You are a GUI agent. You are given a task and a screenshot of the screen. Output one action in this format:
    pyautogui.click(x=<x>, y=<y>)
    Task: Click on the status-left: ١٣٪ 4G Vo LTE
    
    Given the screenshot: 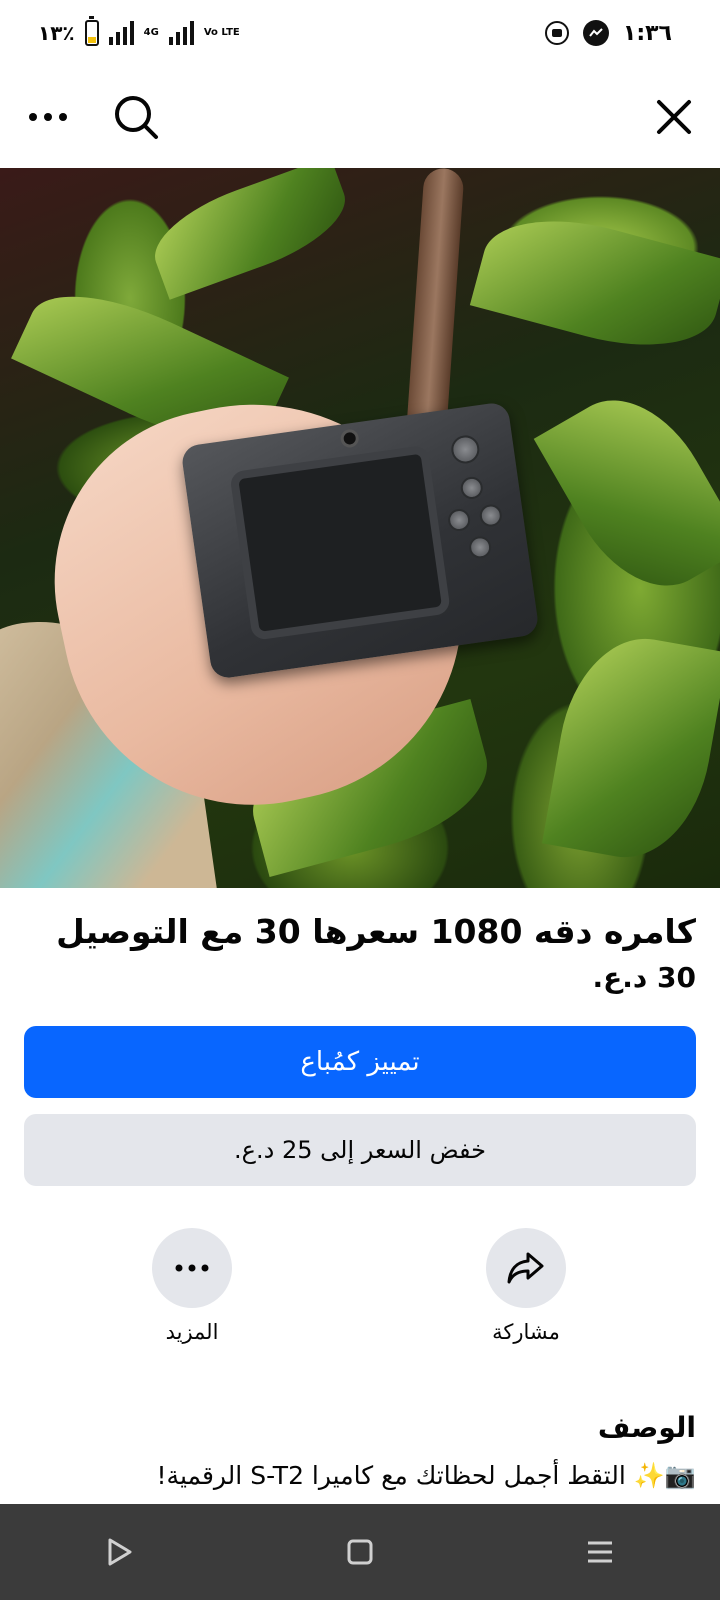 What is the action you would take?
    pyautogui.click(x=139, y=31)
    